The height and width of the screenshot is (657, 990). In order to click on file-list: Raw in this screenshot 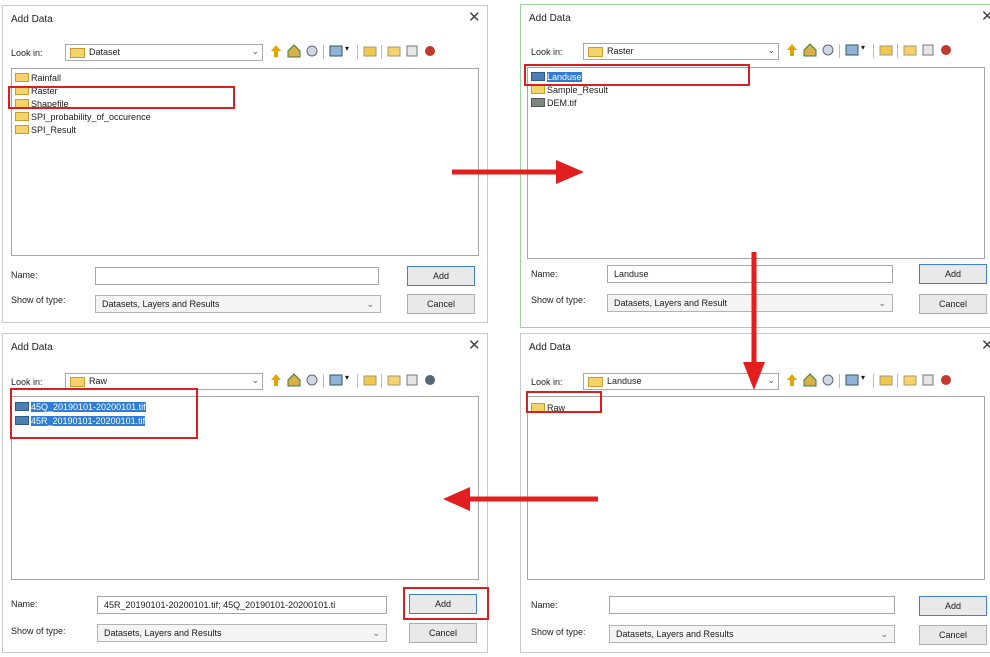, I will do `click(756, 488)`.